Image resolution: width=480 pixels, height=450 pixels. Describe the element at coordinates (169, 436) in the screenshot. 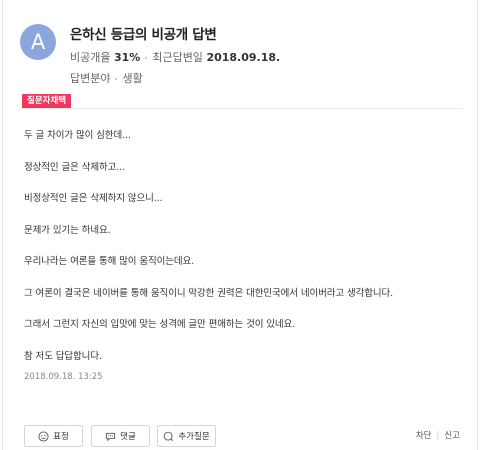

I see `question-bubble-icon` at that location.